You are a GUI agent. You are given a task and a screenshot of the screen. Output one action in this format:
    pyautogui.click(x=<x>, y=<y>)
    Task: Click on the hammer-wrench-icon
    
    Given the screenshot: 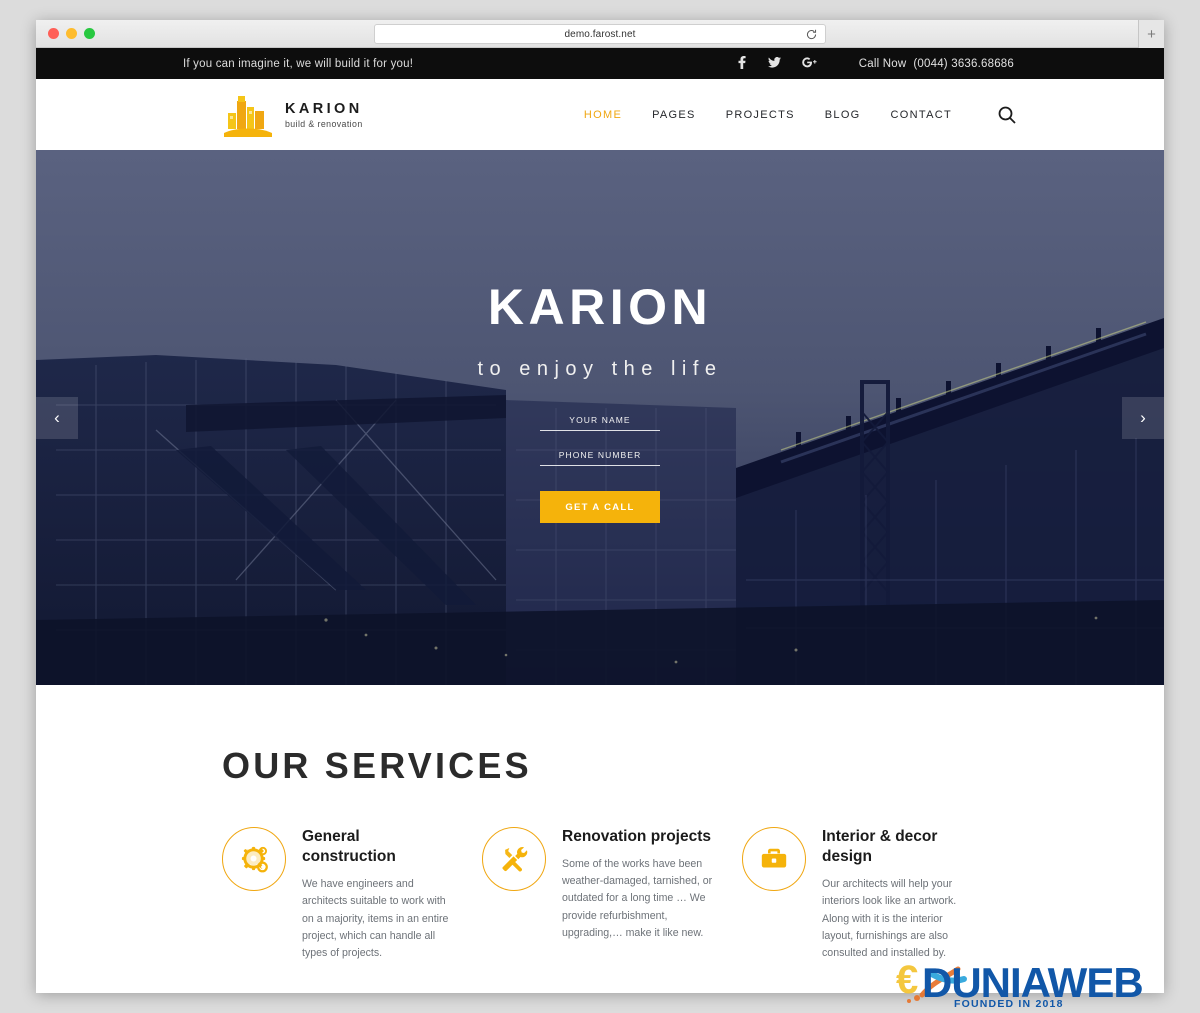 What is the action you would take?
    pyautogui.click(x=514, y=859)
    